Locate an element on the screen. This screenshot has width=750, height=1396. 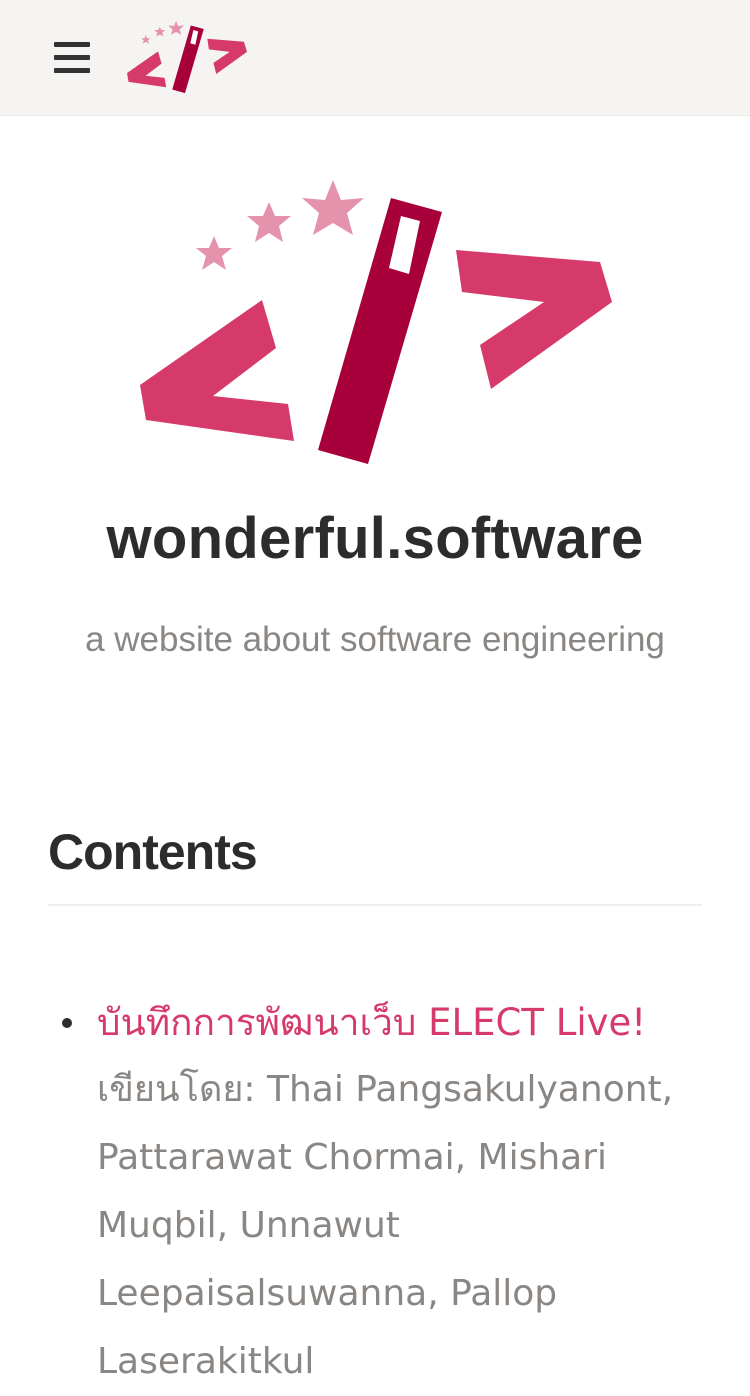
bullet-icon is located at coordinates (67, 1023).